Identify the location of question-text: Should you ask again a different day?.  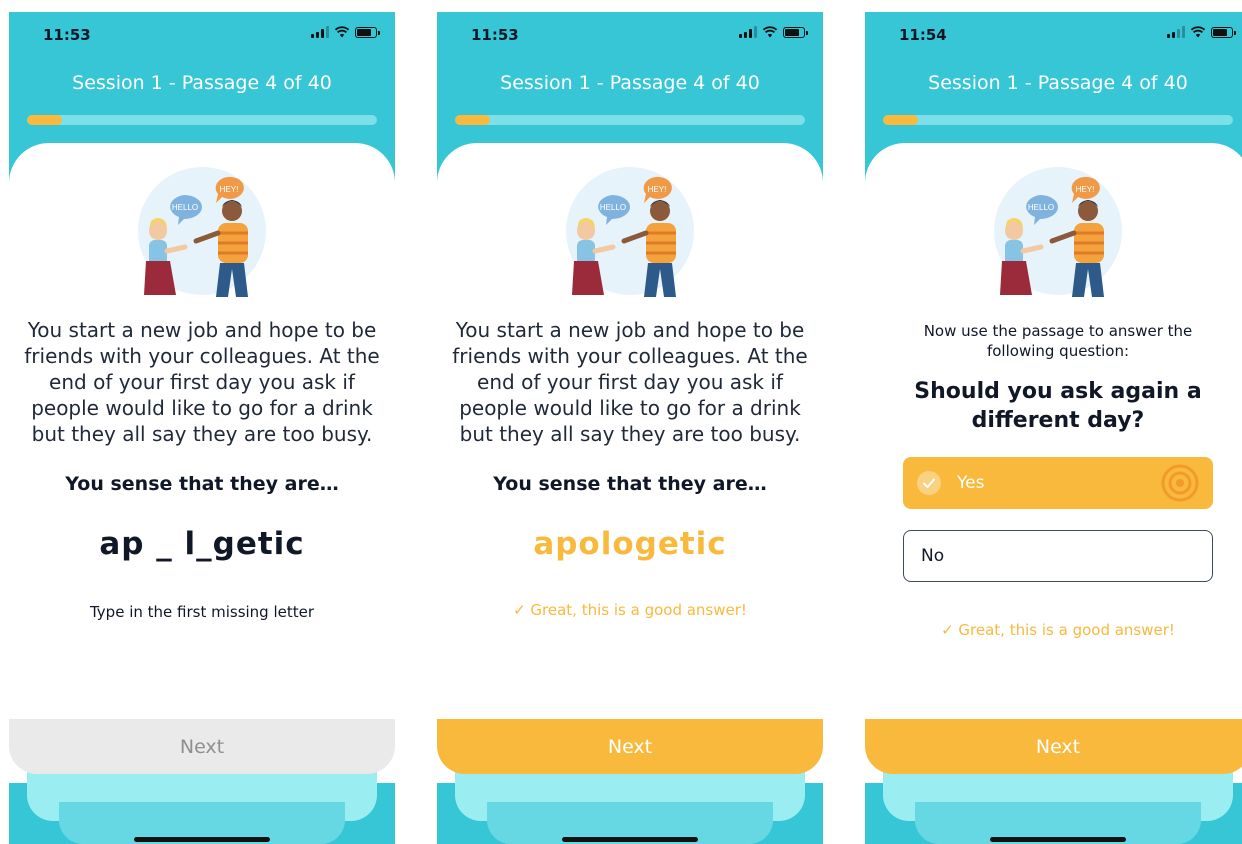
(1058, 406).